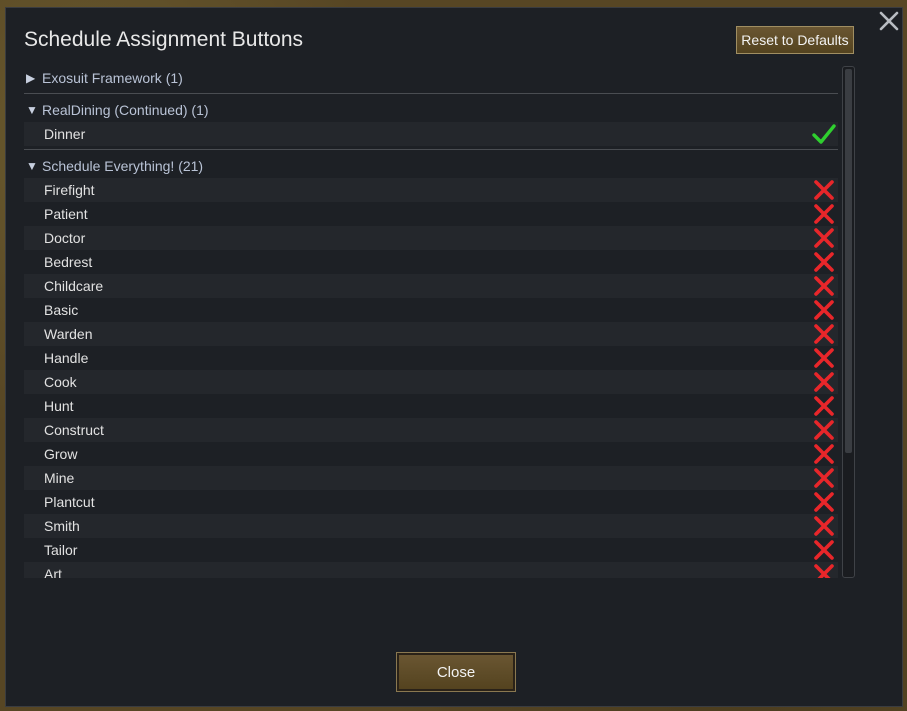 This screenshot has height=711, width=907. What do you see at coordinates (431, 78) in the screenshot?
I see `group-header: ▶ Exosuit Framework (1)` at bounding box center [431, 78].